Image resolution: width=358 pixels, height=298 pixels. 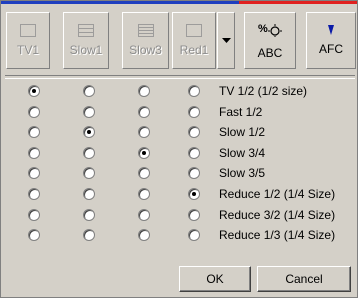 I want to click on mode-row: Reduce 3/2 (1/4 Size), so click(x=179, y=215).